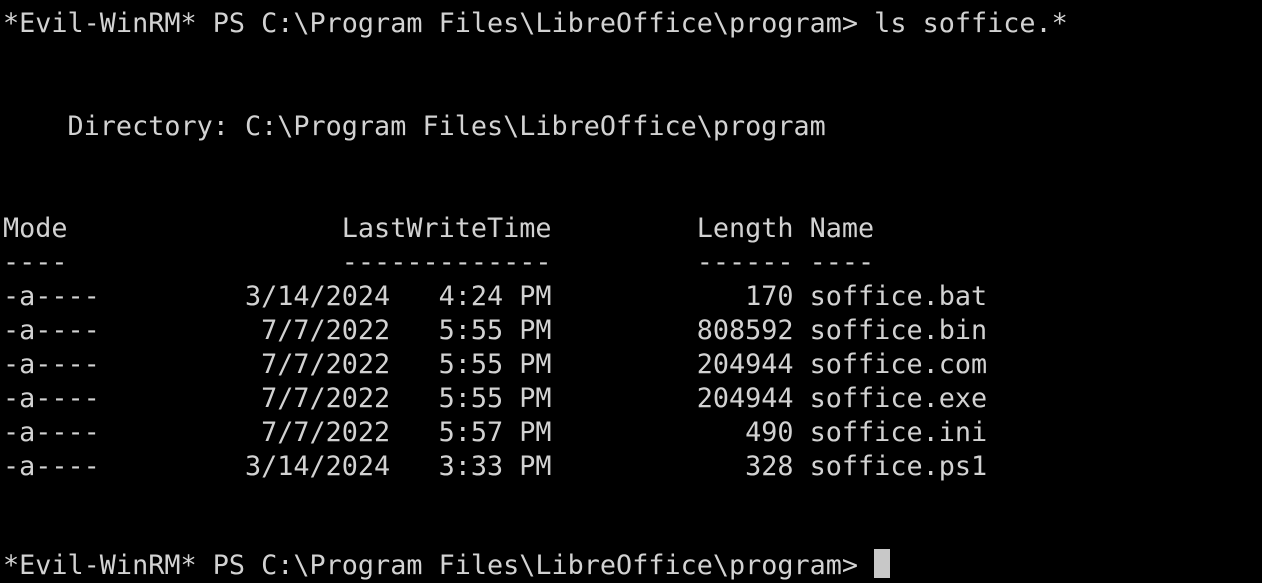 The height and width of the screenshot is (583, 1262). What do you see at coordinates (882, 563) in the screenshot?
I see `terminal-cursor` at bounding box center [882, 563].